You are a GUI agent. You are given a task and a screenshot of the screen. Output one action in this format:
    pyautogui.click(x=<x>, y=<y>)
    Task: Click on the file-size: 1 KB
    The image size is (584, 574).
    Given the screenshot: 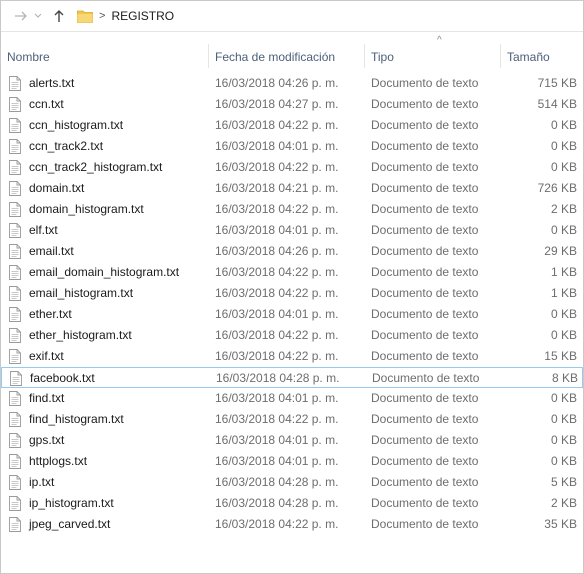 What is the action you would take?
    pyautogui.click(x=563, y=272)
    